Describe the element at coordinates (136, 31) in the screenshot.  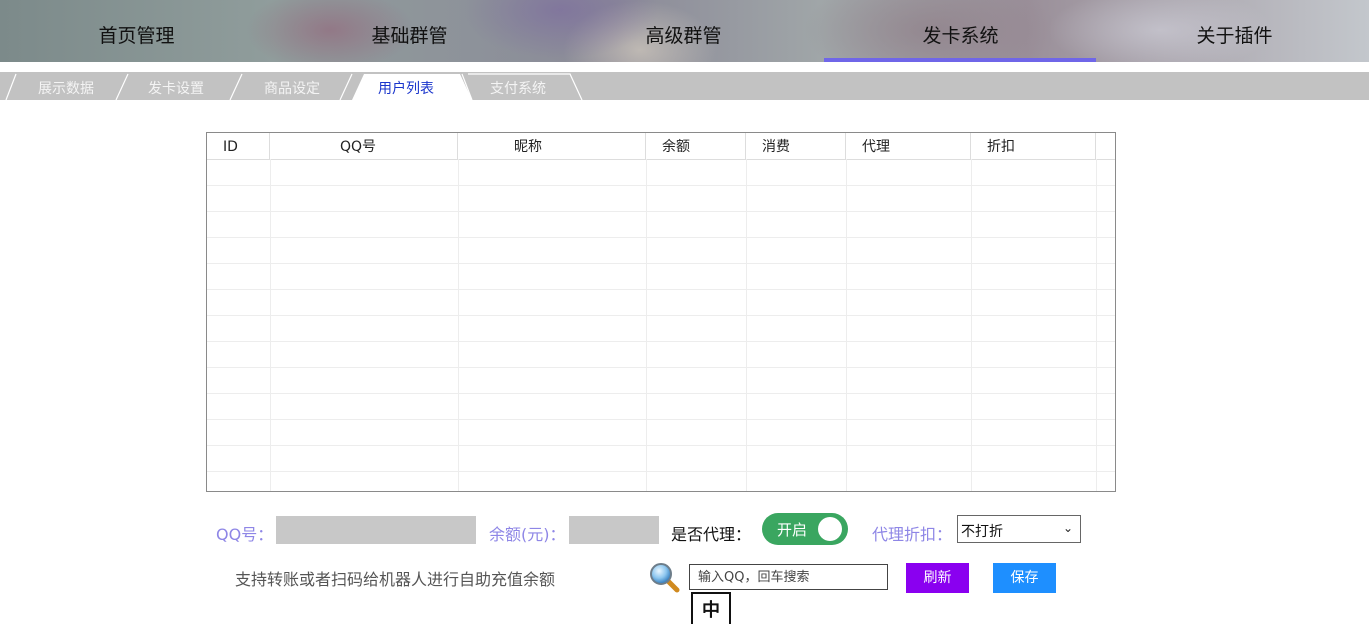
I see `nav-item-home: 首页管理` at that location.